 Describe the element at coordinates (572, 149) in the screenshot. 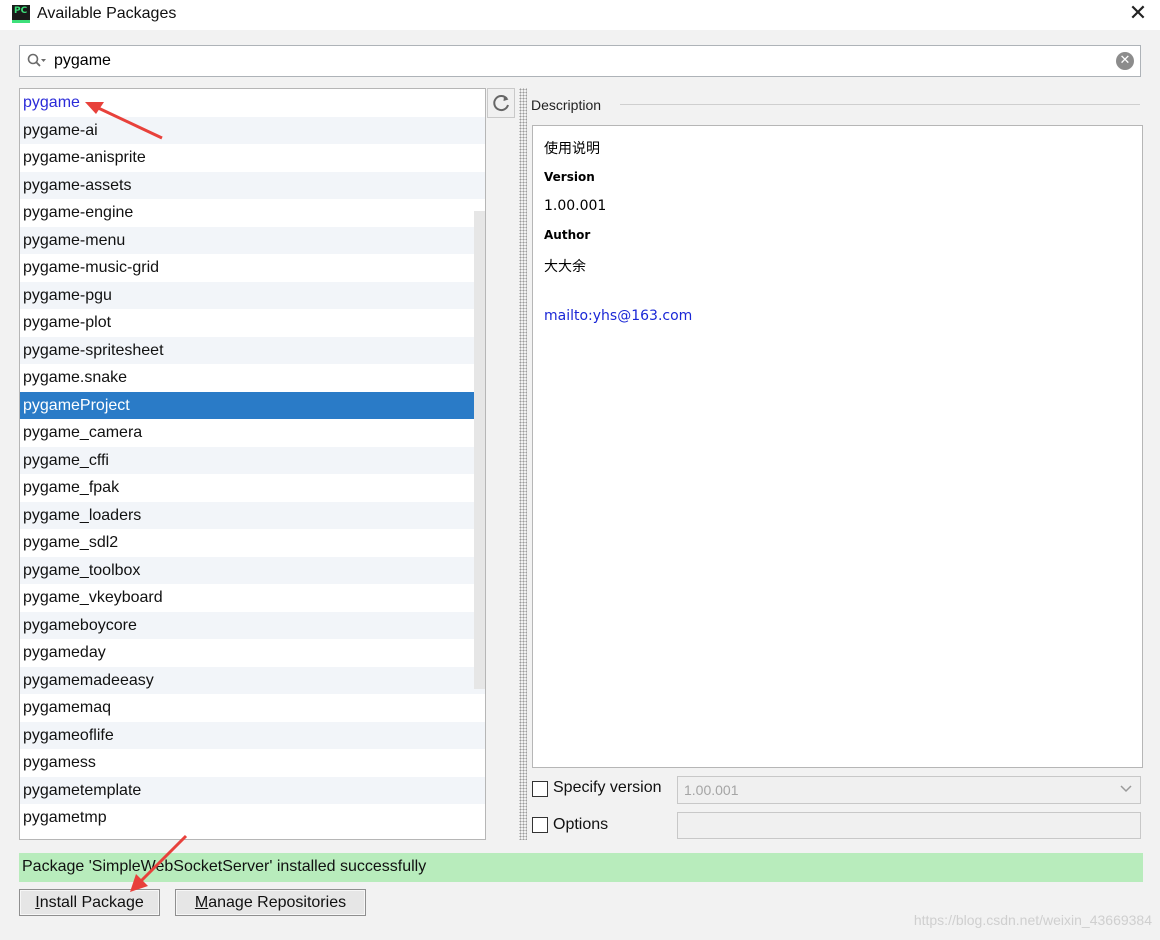

I see `description-heading: 使用说明` at that location.